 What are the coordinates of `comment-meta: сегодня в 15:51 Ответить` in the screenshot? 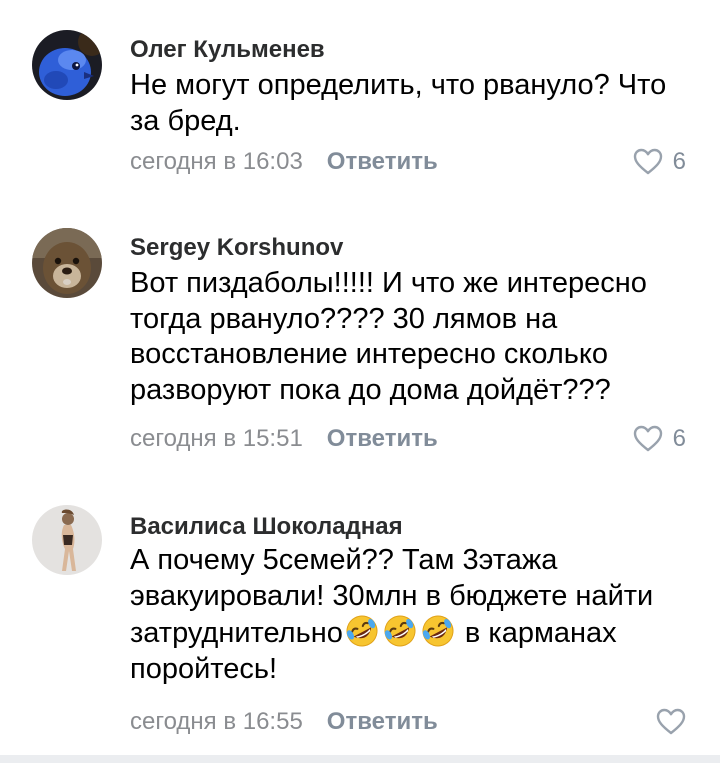 It's located at (284, 439).